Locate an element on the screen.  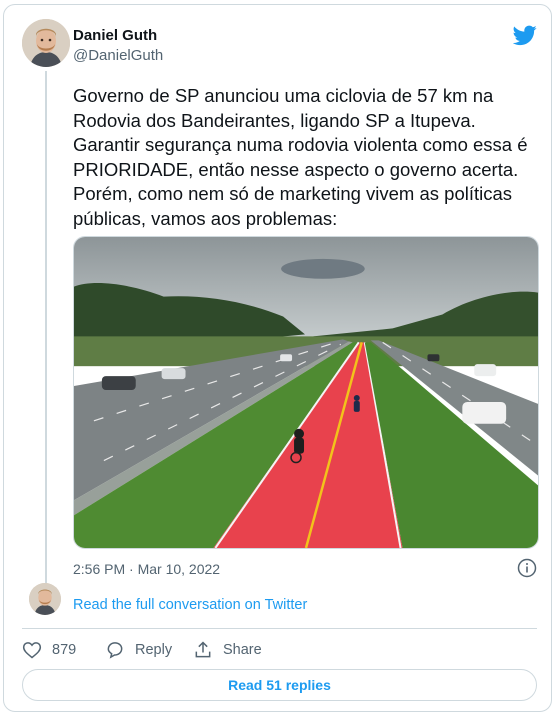
read-full-conversation-link: Read the full conversation on Twitter is located at coordinates (190, 605).